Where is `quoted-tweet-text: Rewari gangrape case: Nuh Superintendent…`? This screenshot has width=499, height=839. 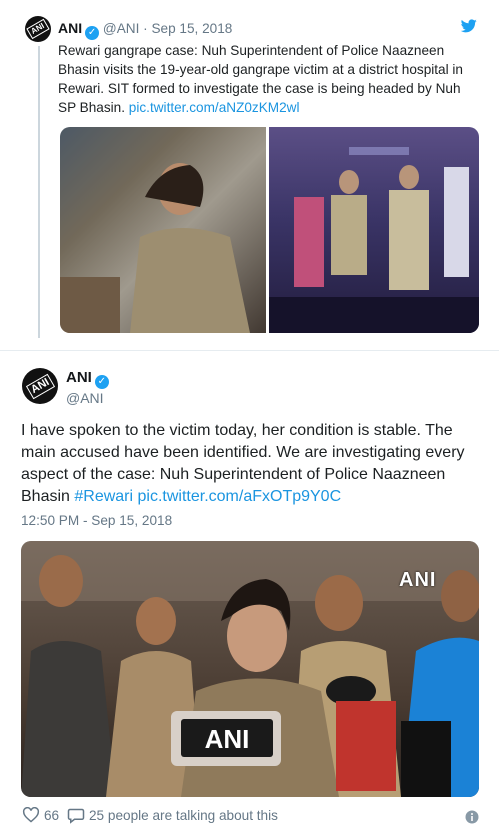 quoted-tweet-text: Rewari gangrape case: Nuh Superintendent… is located at coordinates (260, 79).